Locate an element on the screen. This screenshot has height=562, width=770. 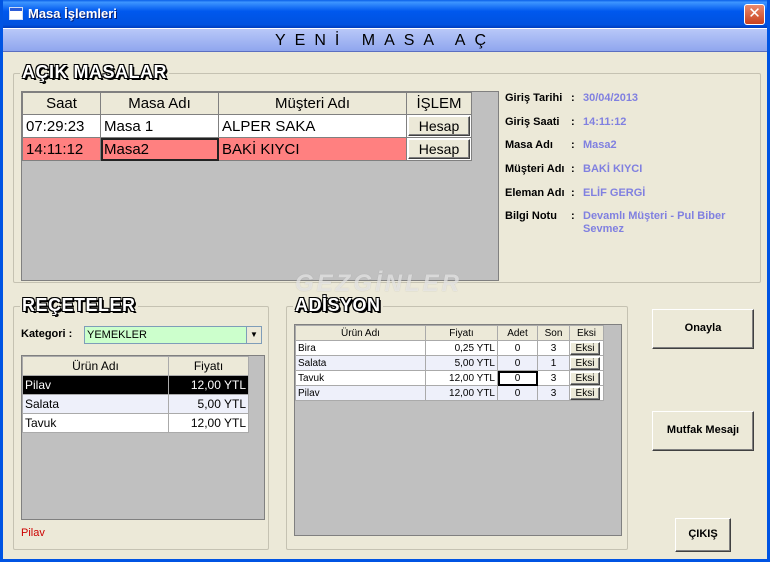
title-bar: Masa İşlemleri ✕ is located at coordinates (385, 14).